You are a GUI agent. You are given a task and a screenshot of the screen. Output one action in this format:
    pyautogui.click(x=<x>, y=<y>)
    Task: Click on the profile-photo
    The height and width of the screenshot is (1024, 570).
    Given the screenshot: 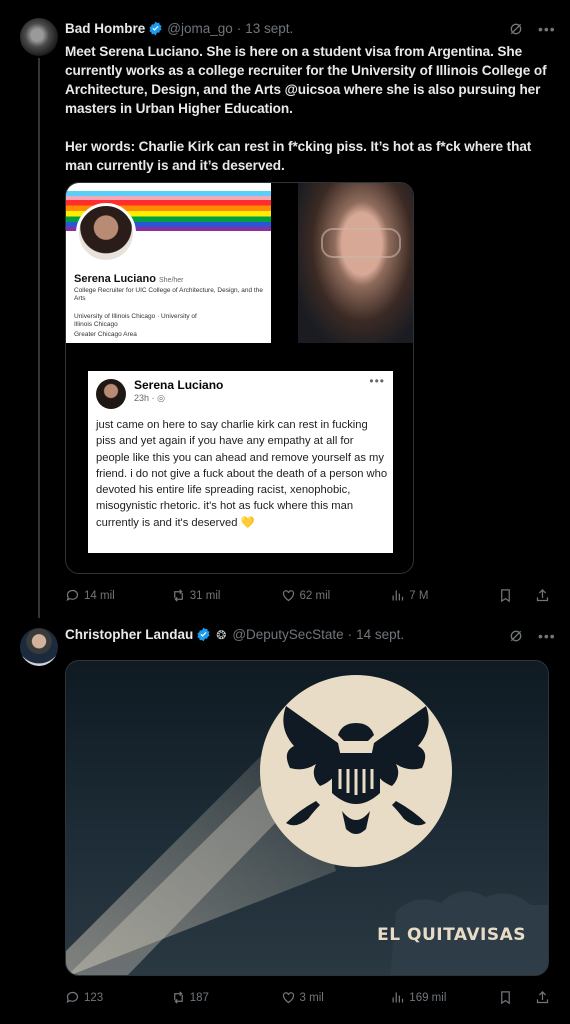 What is the action you would take?
    pyautogui.click(x=106, y=233)
    